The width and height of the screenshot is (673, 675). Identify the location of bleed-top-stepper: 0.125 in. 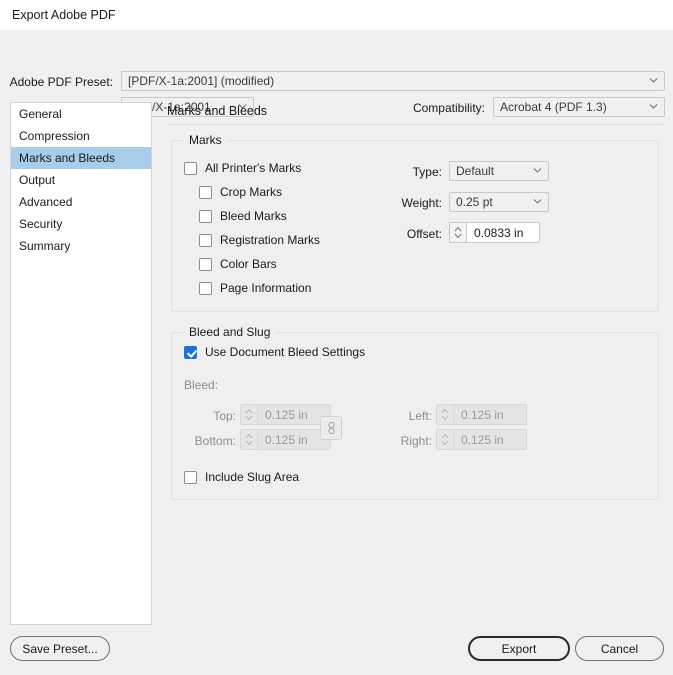
(285, 414).